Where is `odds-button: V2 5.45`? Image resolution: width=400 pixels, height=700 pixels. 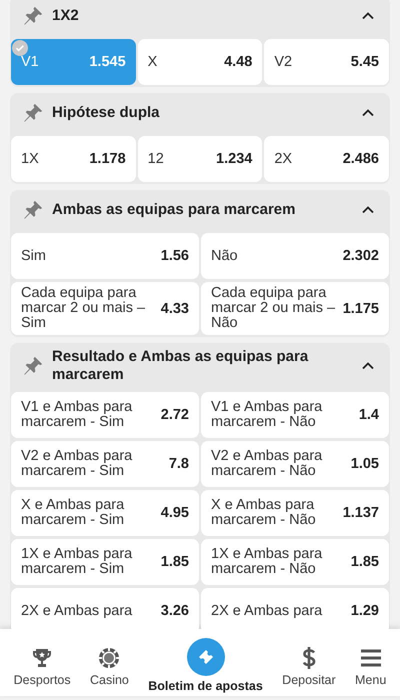
odds-button: V2 5.45 is located at coordinates (326, 62).